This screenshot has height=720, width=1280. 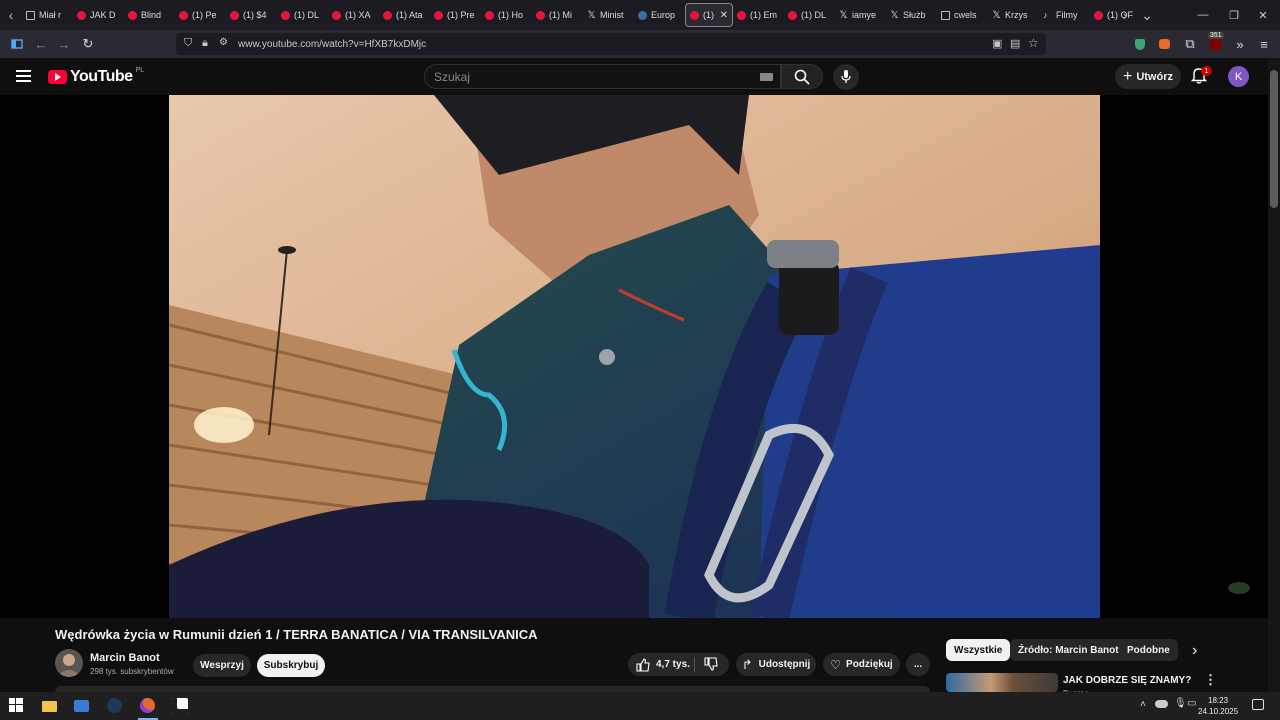 I want to click on onedrive-icon, so click(x=1161, y=704).